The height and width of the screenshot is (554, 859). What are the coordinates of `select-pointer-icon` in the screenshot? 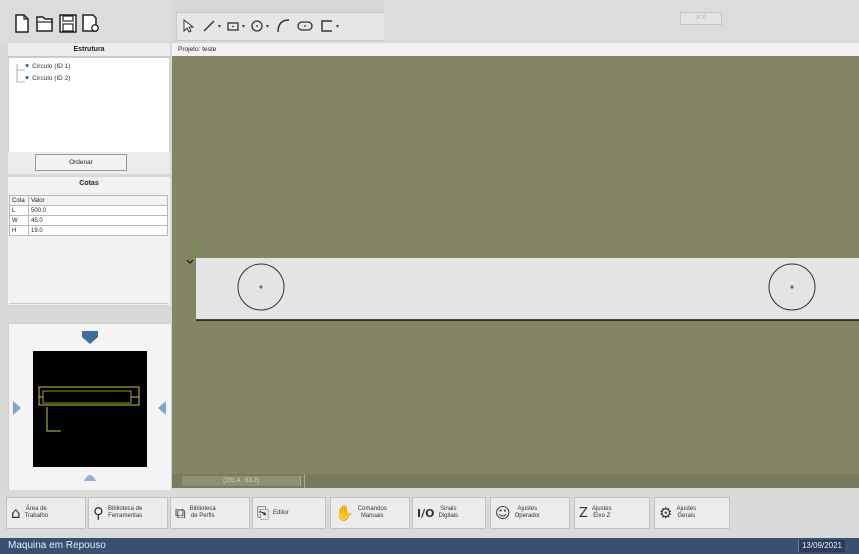 It's located at (188, 26).